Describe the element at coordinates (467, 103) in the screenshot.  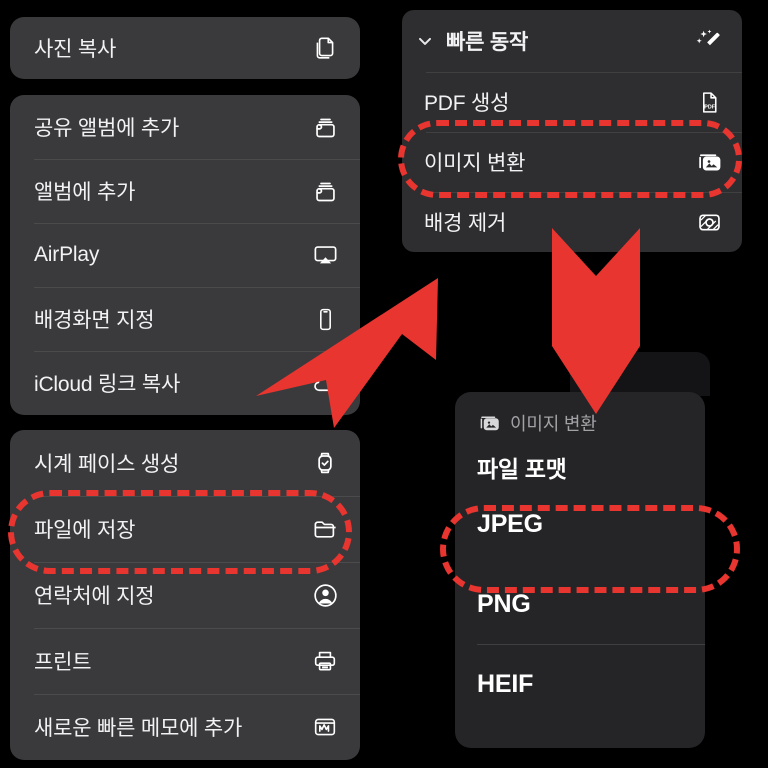
I see `quick-action-label: PDF 생성` at that location.